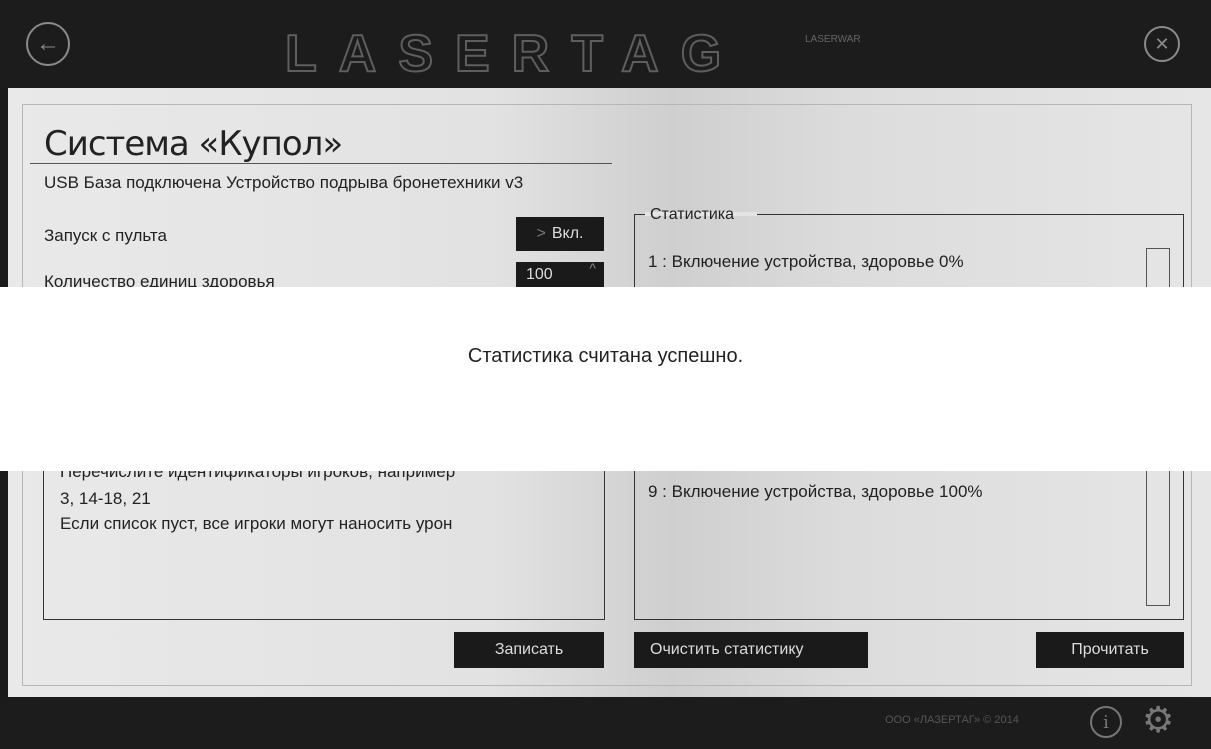 Image resolution: width=1211 pixels, height=749 pixels. I want to click on player-hint-line2: 3, 14-18, 21, so click(105, 498).